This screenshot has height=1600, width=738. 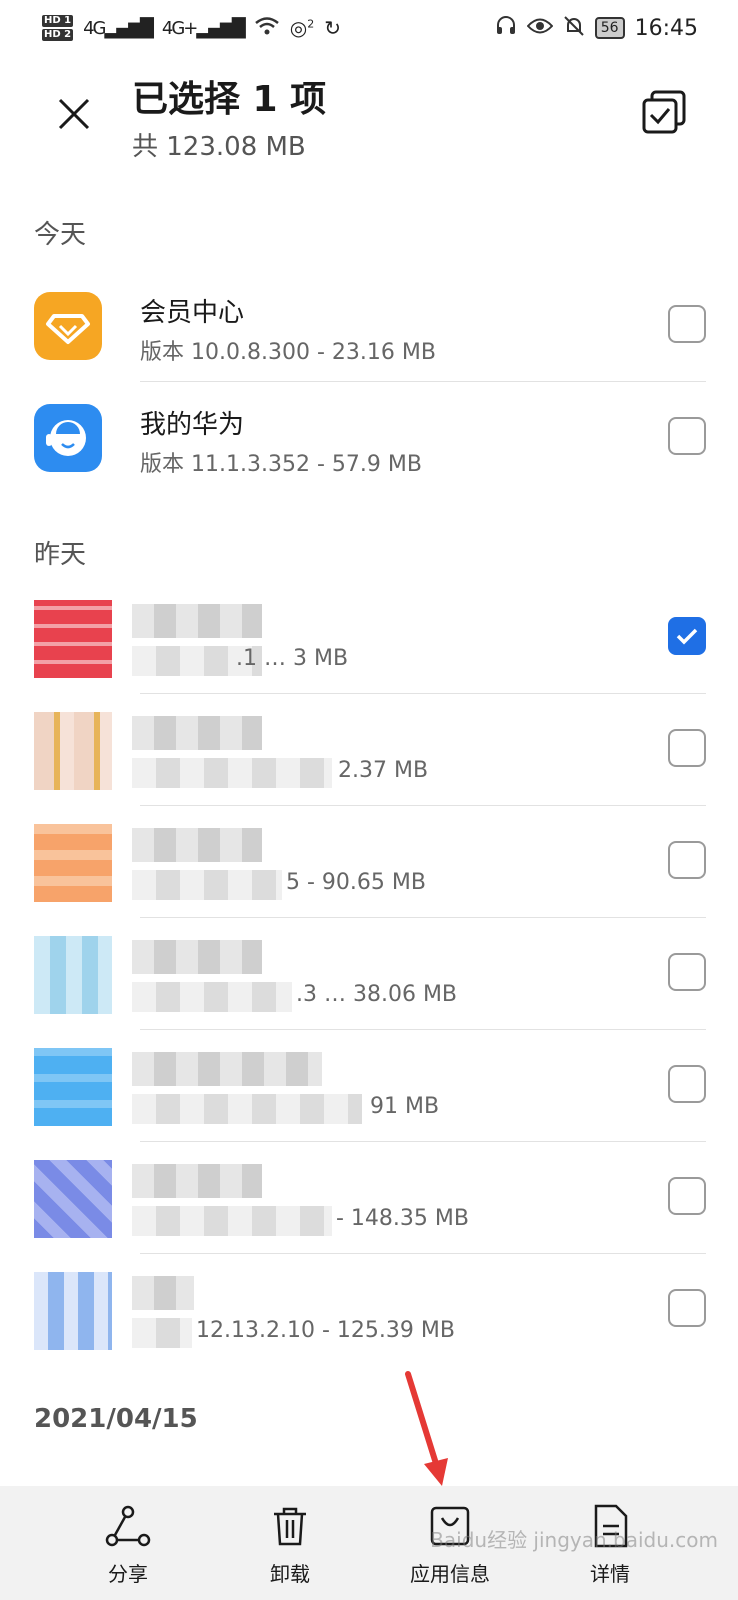 I want to click on app-row: 2.37 MB, so click(x=369, y=750).